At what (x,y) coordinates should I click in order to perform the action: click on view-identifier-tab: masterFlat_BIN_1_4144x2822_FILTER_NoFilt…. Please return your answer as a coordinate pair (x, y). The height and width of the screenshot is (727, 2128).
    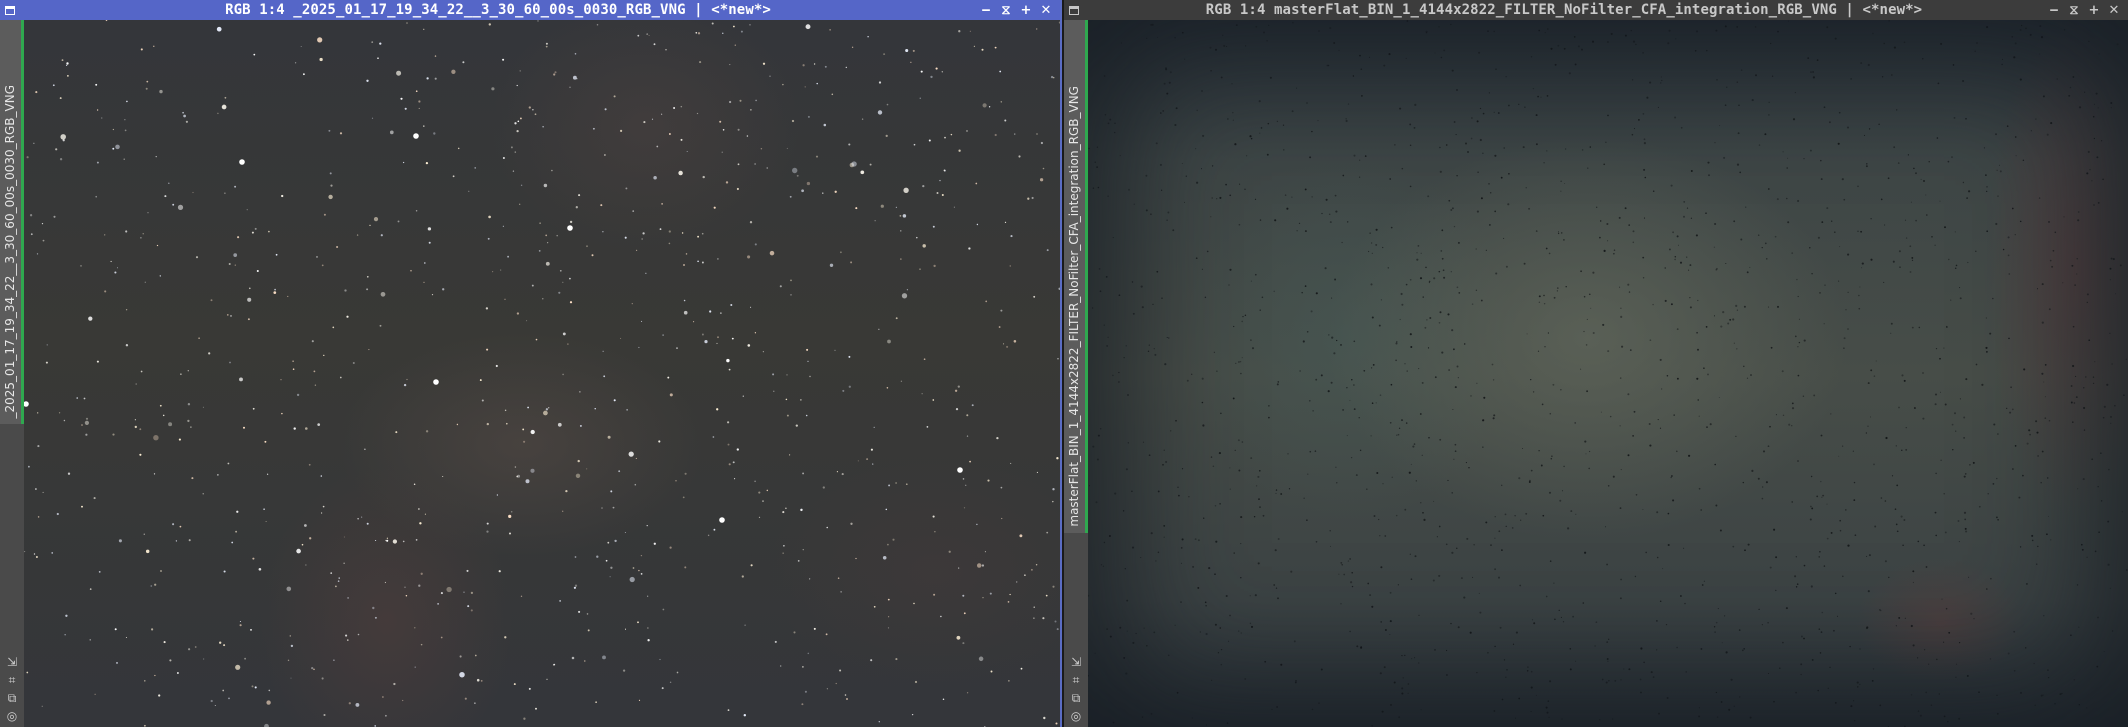
    Looking at the image, I should click on (1076, 276).